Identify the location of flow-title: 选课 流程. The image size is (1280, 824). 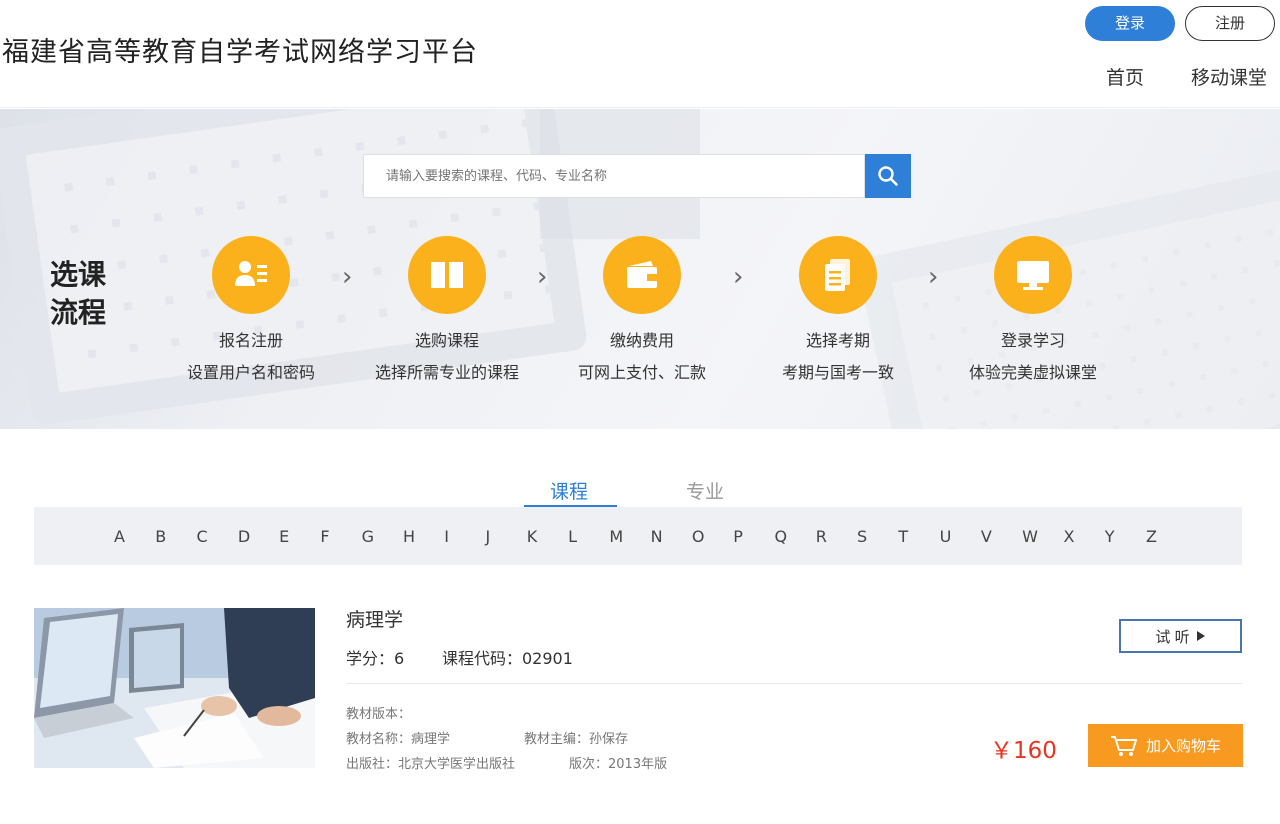
(78, 294).